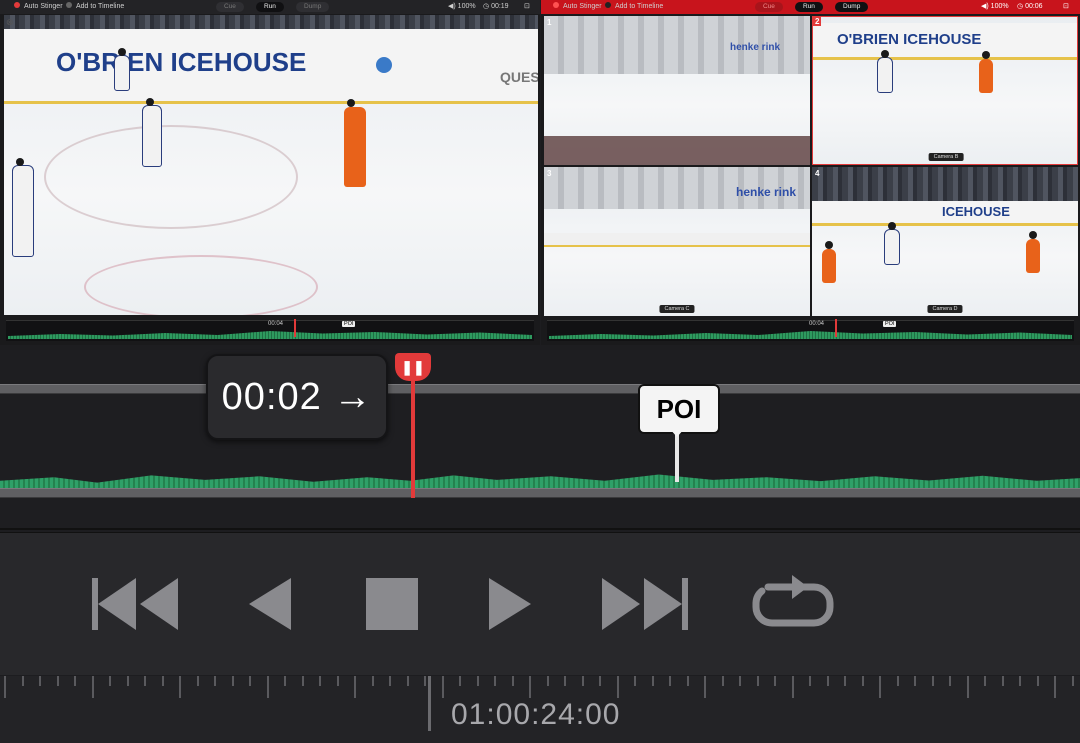  I want to click on step-back-icon, so click(270, 604).